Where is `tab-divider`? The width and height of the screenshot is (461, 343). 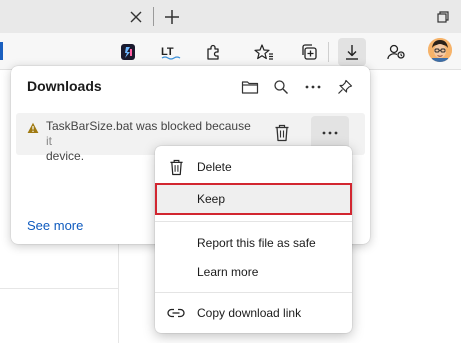 tab-divider is located at coordinates (153, 16).